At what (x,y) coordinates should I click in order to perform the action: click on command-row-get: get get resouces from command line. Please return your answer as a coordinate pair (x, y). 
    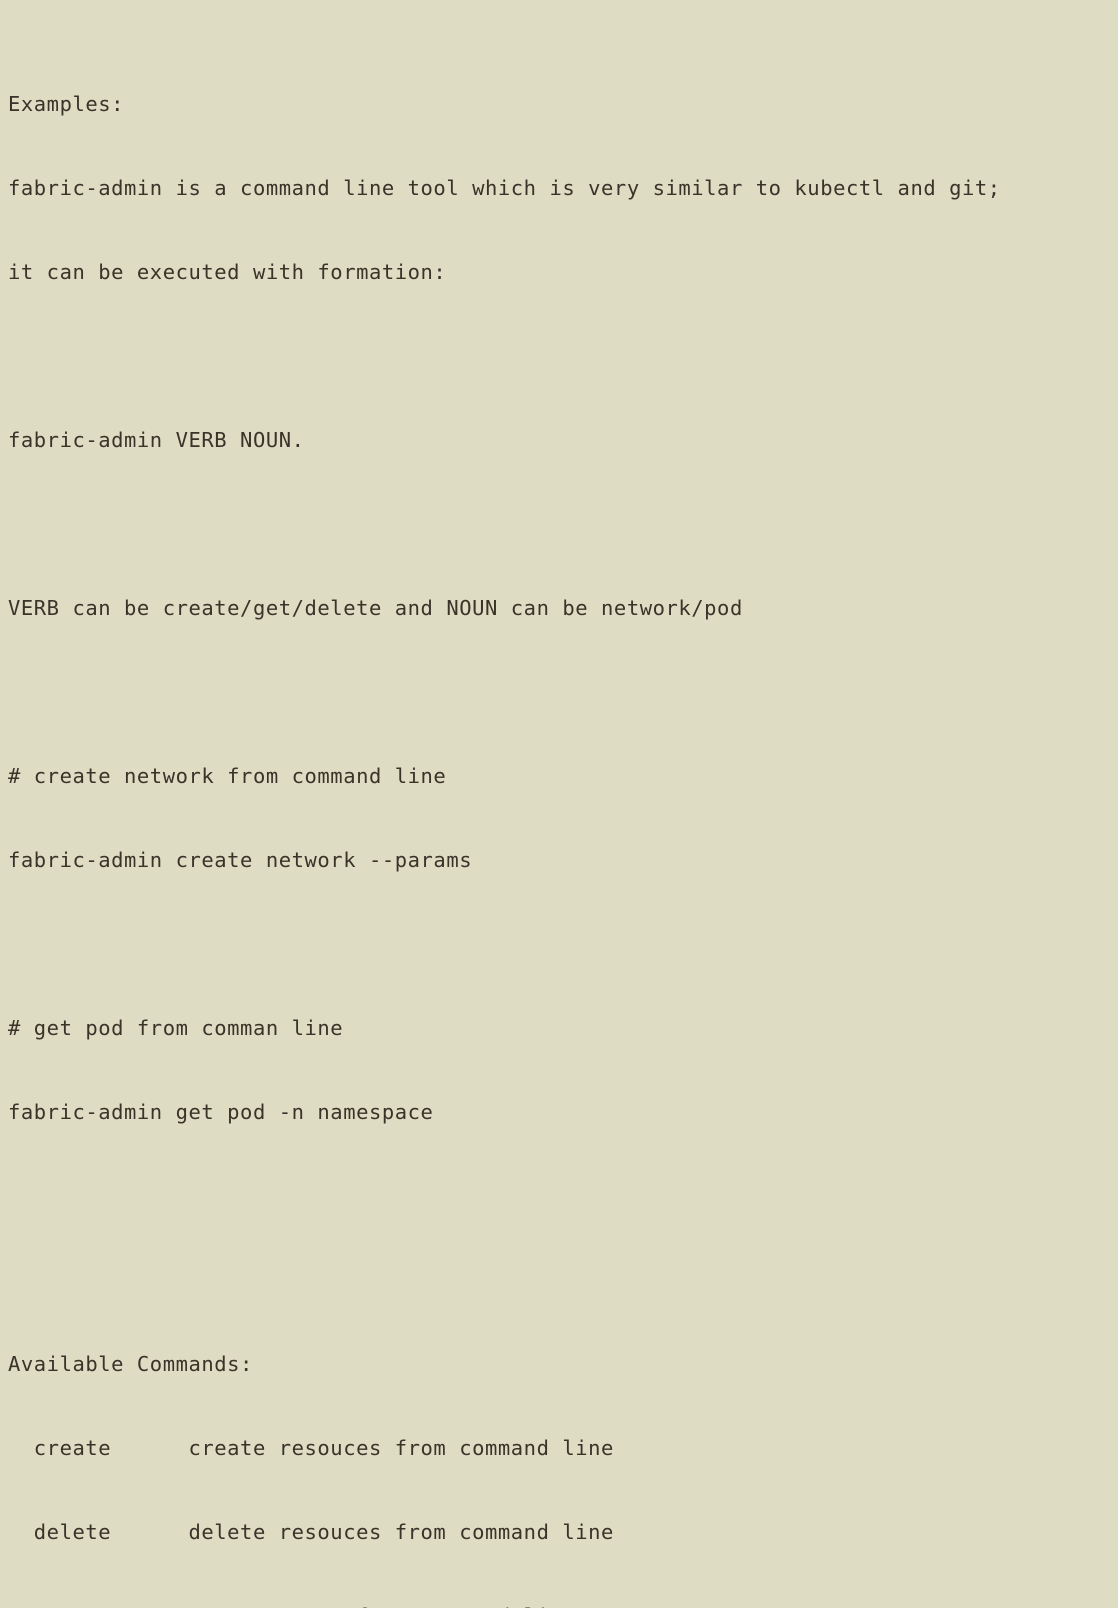
    Looking at the image, I should click on (563, 1605).